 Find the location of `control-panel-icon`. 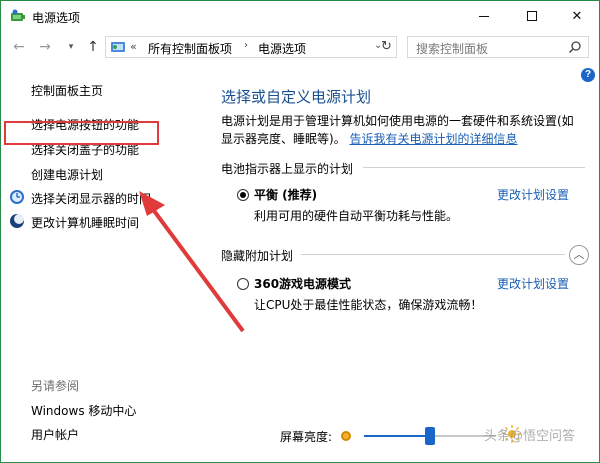

control-panel-icon is located at coordinates (118, 47).